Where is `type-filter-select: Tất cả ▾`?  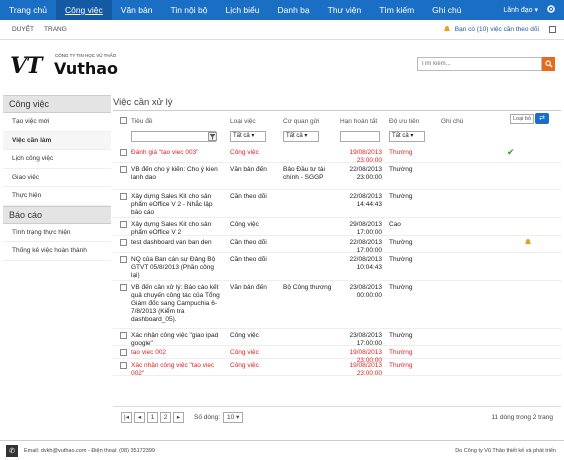
type-filter-select: Tất cả ▾ is located at coordinates (248, 136).